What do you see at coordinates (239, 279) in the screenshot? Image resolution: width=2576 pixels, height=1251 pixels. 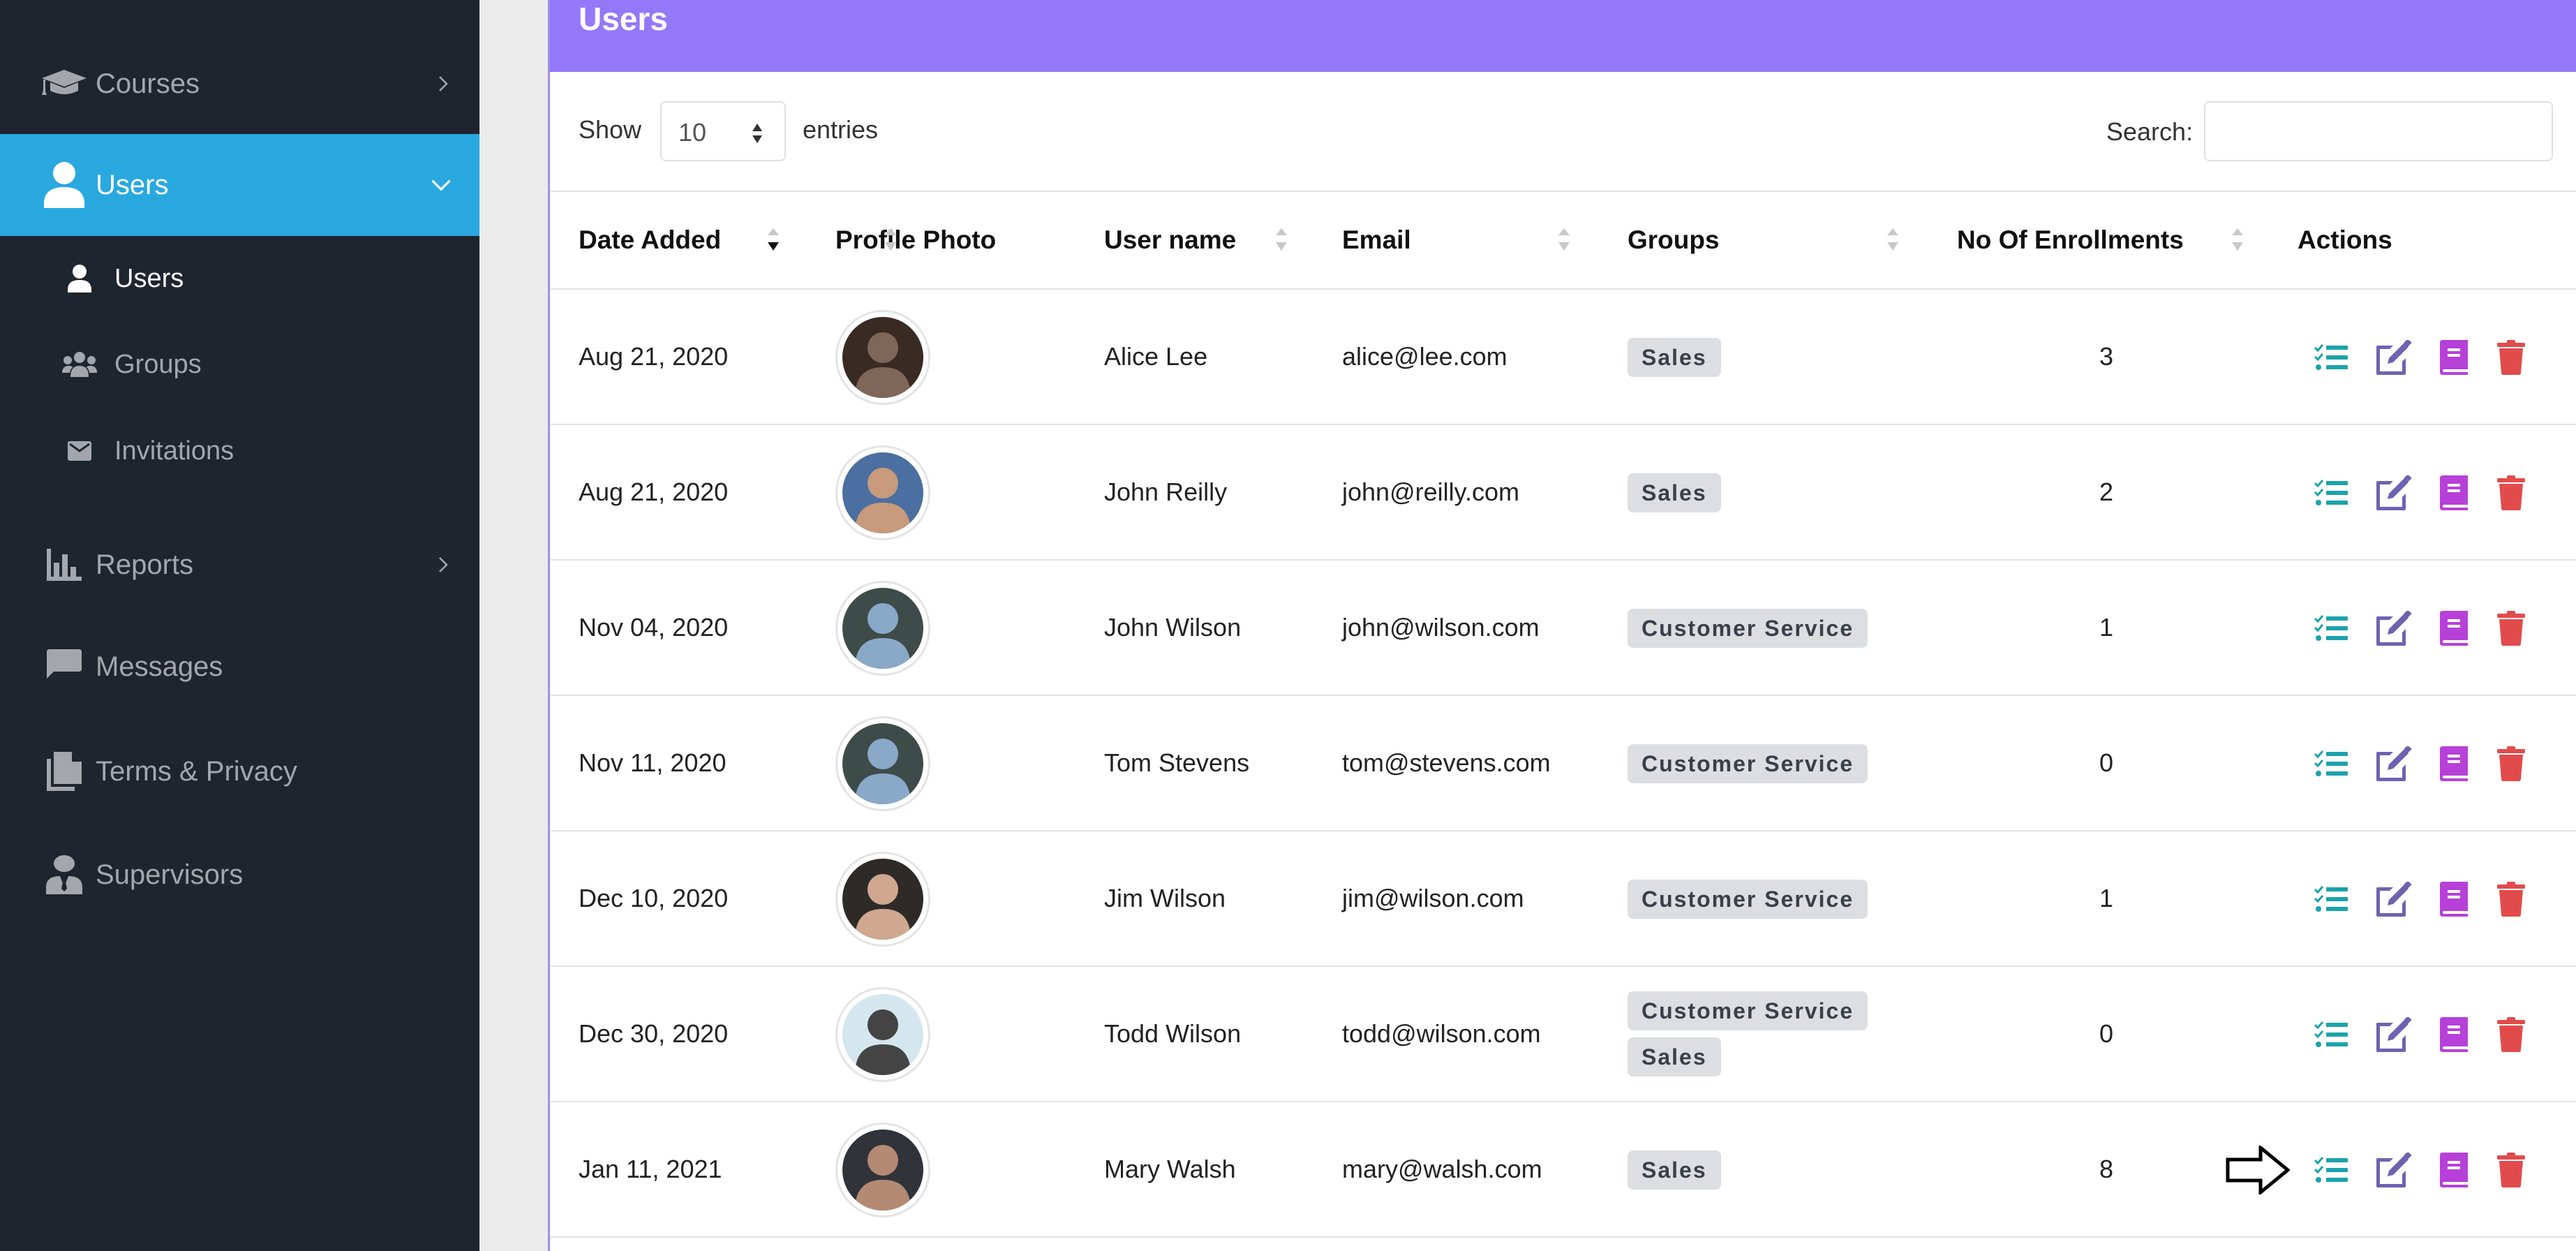 I see `sidebar-subitem-users: Users` at bounding box center [239, 279].